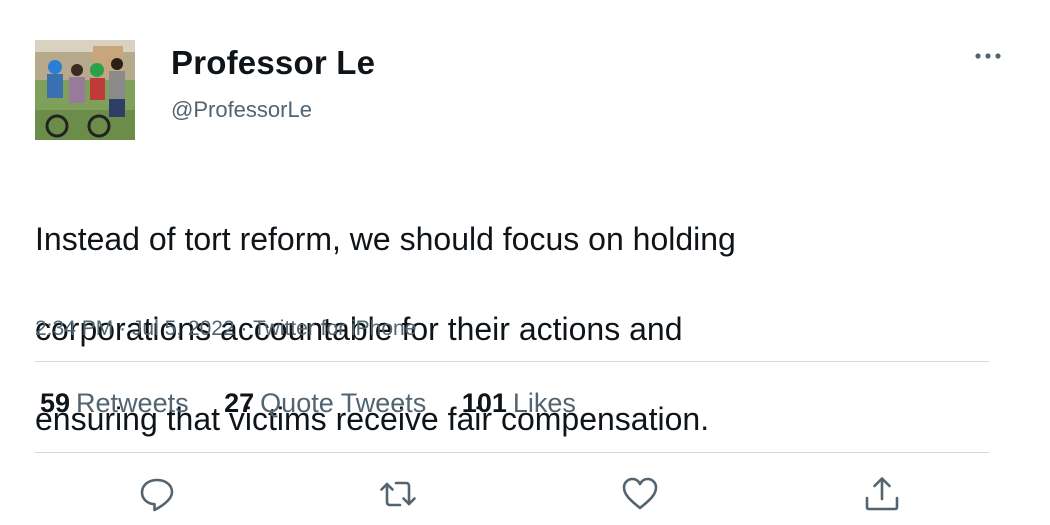 The width and height of the screenshot is (1050, 525). I want to click on retweet-icon, so click(398, 494).